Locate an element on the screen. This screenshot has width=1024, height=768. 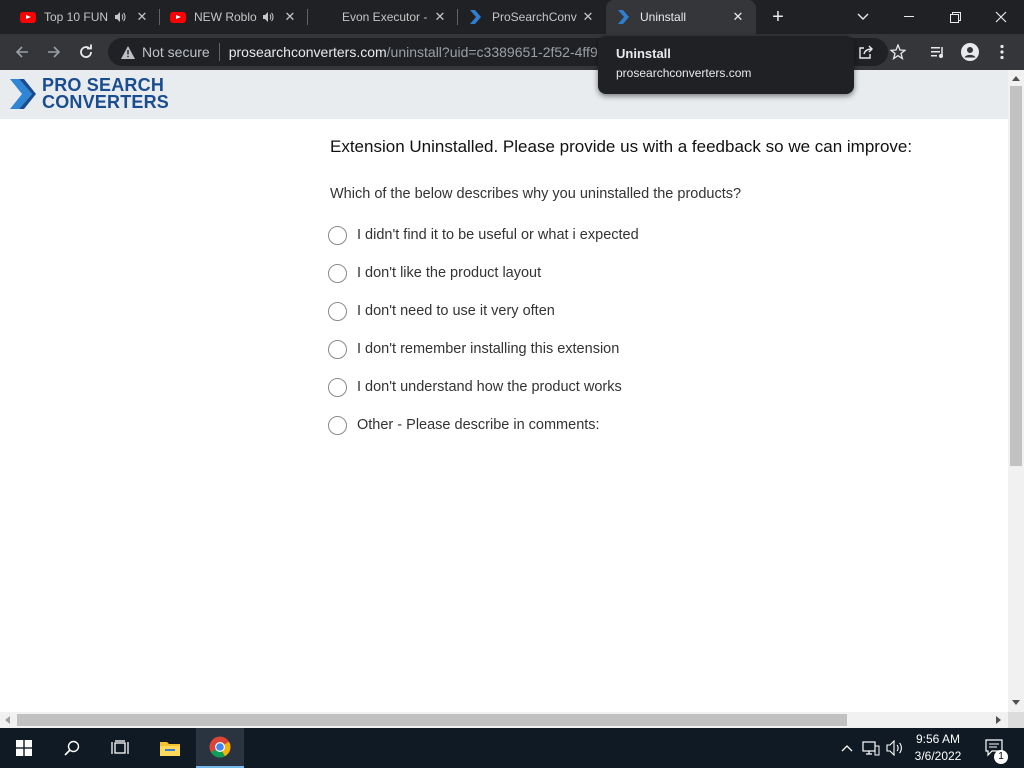
reason-option: I don't like the product layout is located at coordinates (483, 273).